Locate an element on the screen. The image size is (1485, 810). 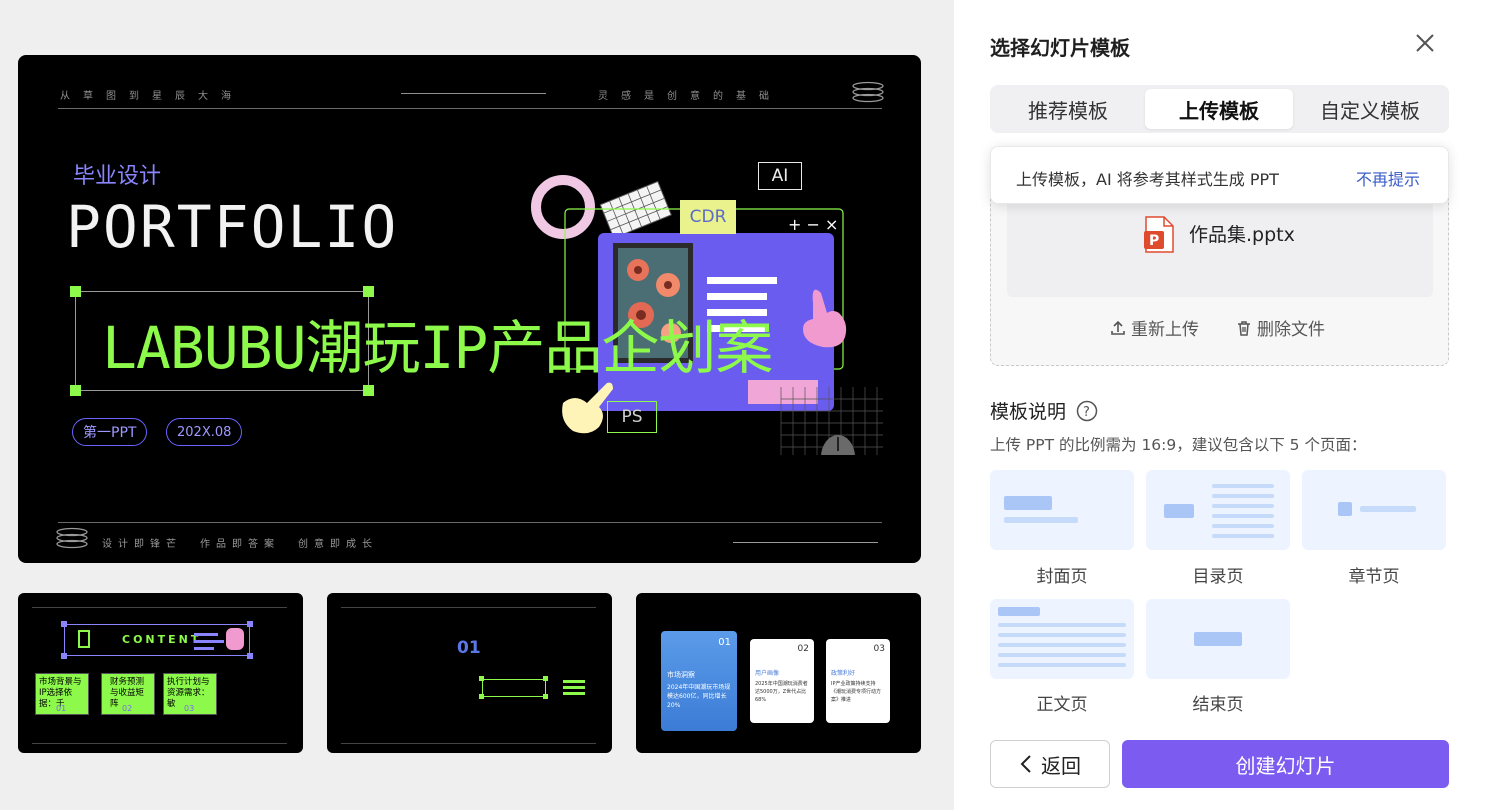
template-tabs: 推荐模板 上传模板 自定义模板 is located at coordinates (1219, 109).